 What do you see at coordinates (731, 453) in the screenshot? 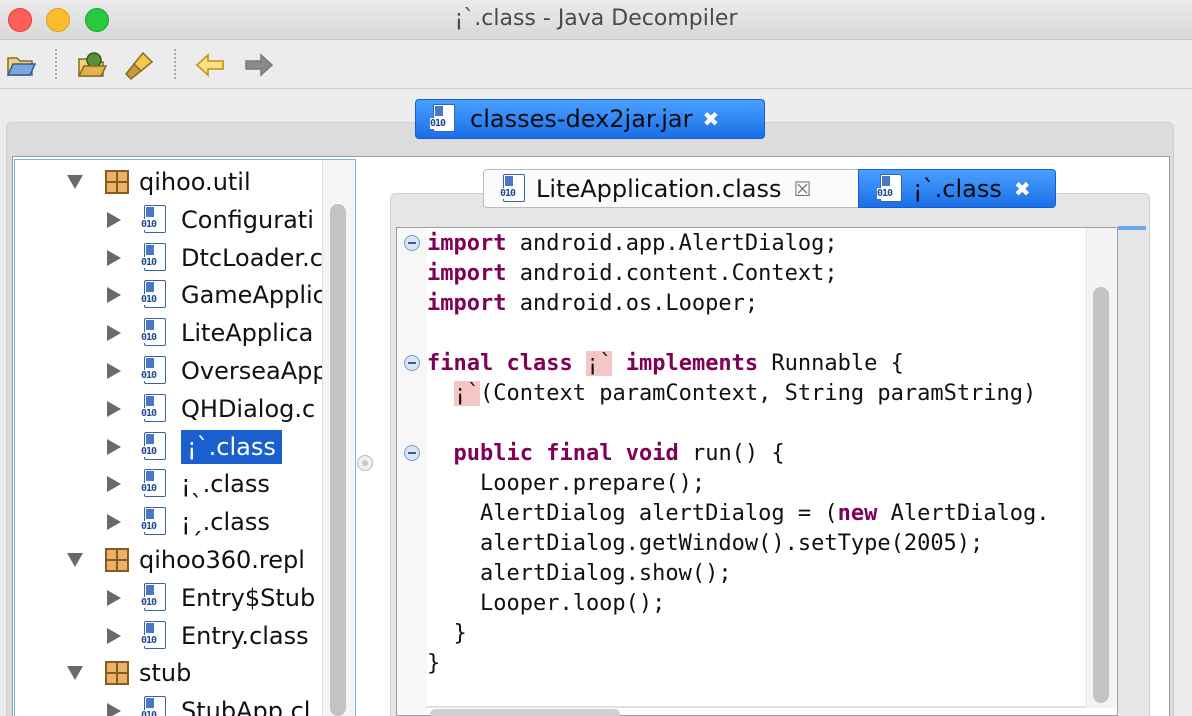
I see `code-text: run() {` at bounding box center [731, 453].